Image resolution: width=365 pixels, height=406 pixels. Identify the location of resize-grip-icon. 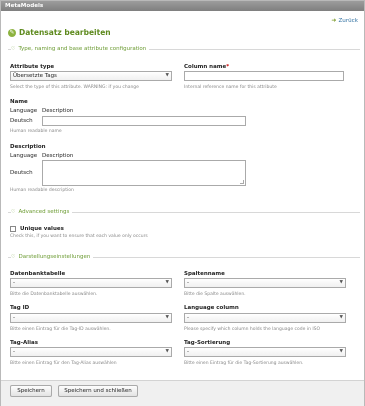
(242, 182).